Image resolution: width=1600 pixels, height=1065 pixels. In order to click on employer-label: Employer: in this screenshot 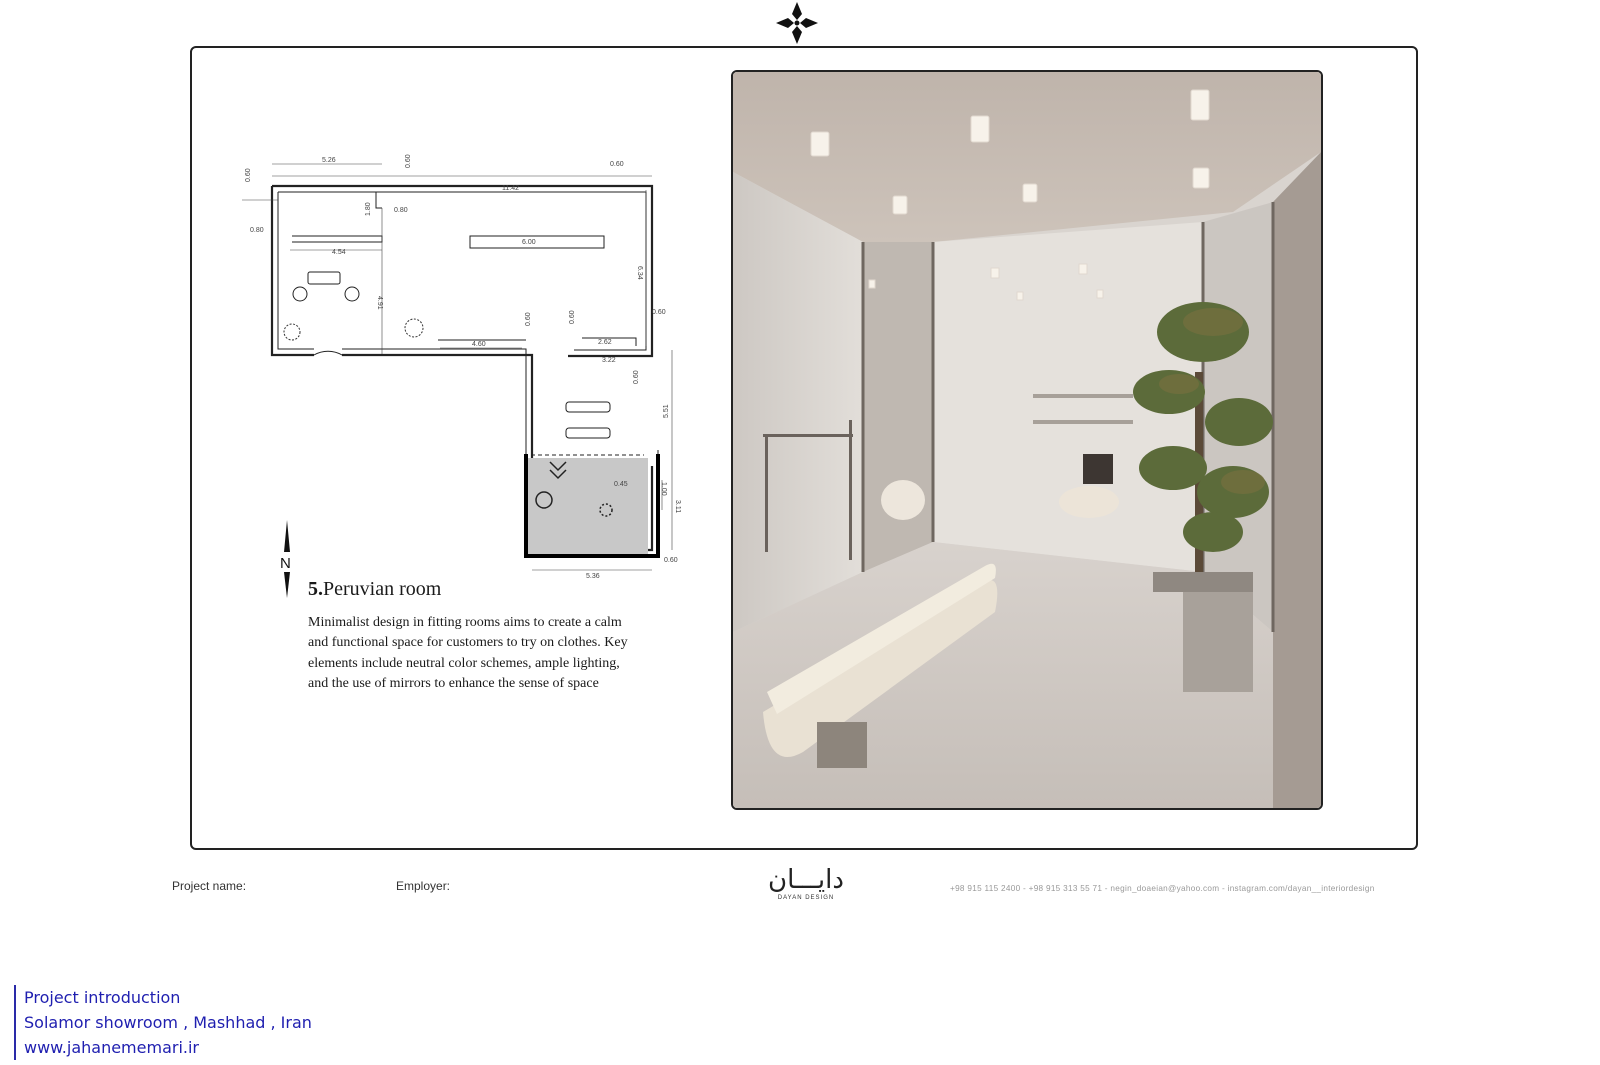, I will do `click(423, 886)`.